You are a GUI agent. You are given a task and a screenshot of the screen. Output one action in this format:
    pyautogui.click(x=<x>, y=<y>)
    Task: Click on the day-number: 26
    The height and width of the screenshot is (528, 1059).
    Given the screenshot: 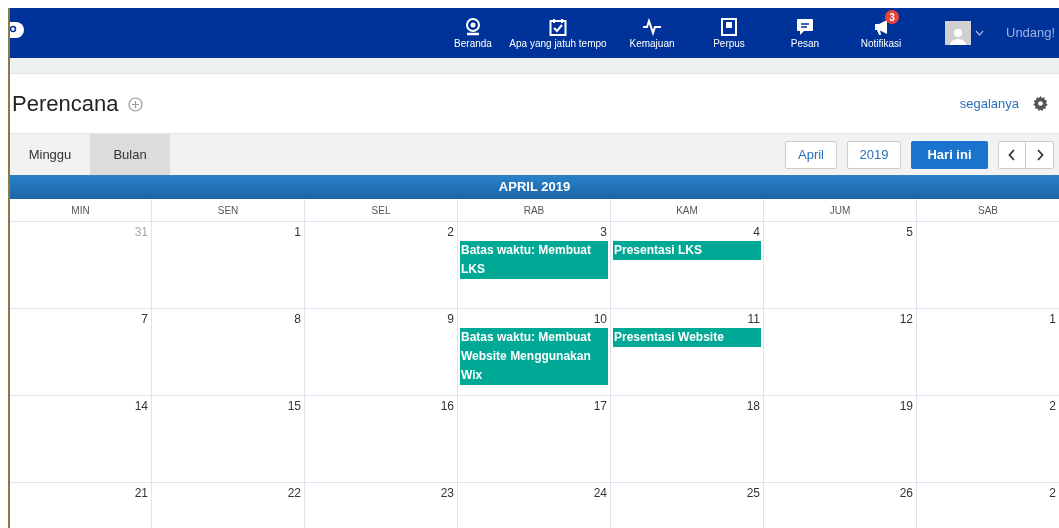 What is the action you would take?
    pyautogui.click(x=906, y=493)
    